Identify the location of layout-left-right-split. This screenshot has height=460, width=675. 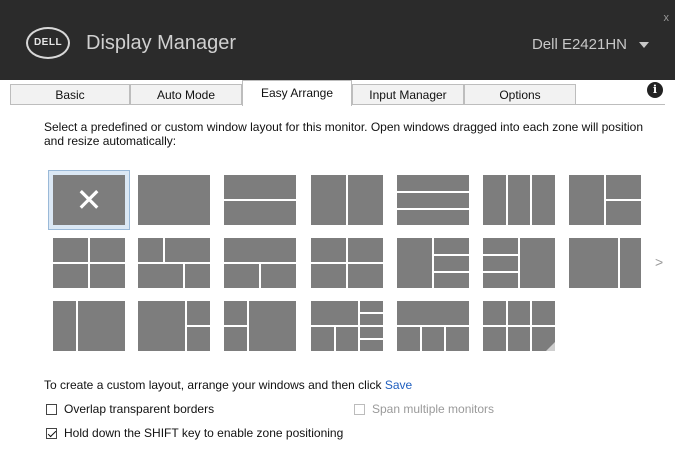
(347, 263).